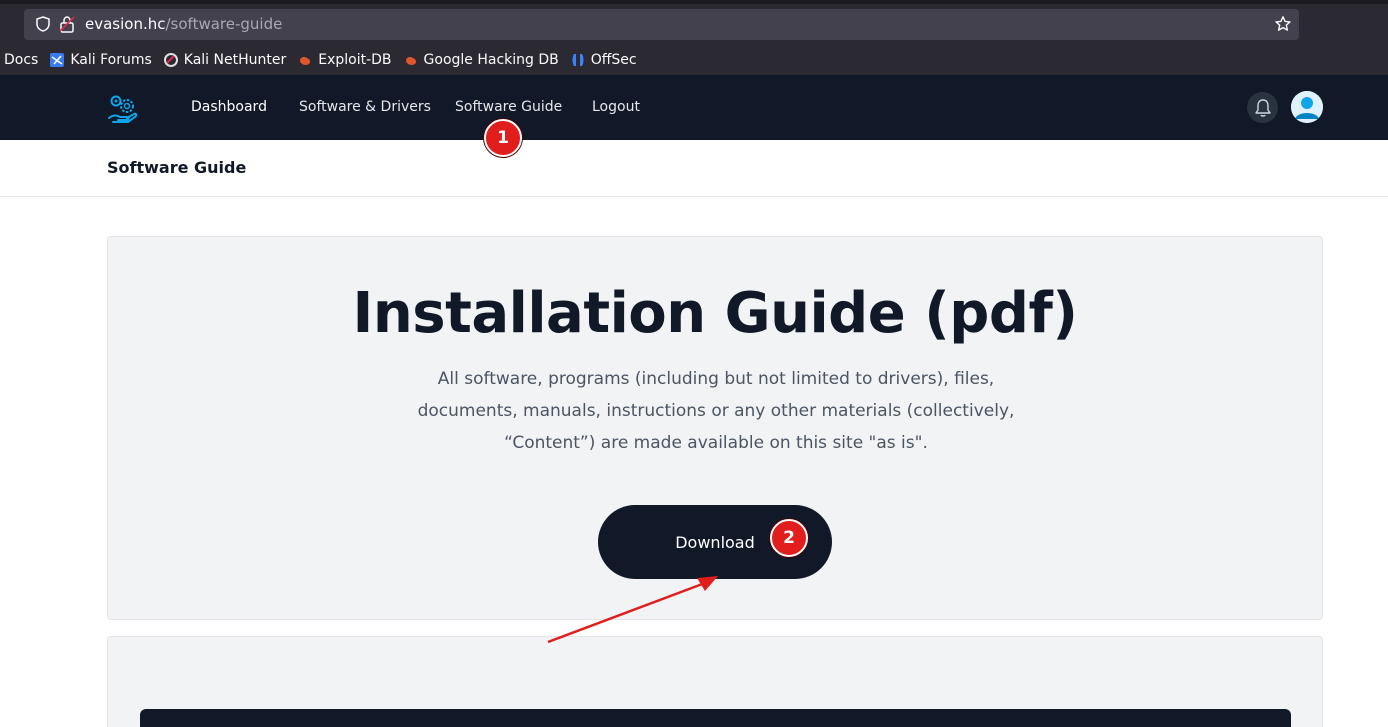 Image resolution: width=1388 pixels, height=727 pixels. I want to click on nav-logout: Logout, so click(616, 107).